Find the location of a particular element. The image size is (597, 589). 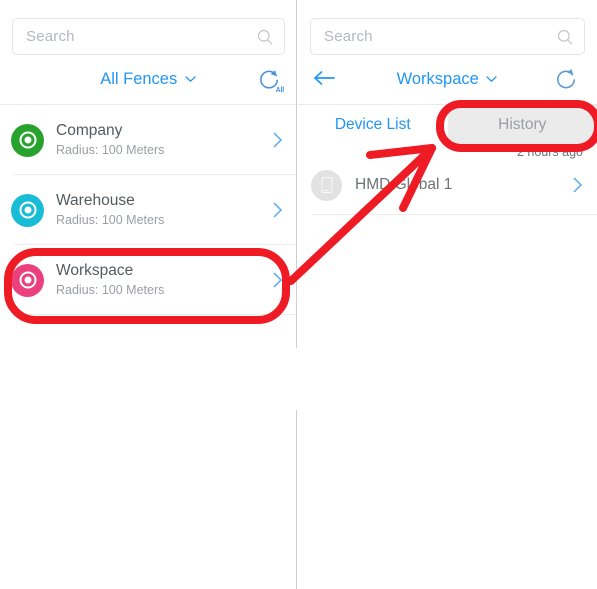

workspace-label: Workspace is located at coordinates (437, 79).